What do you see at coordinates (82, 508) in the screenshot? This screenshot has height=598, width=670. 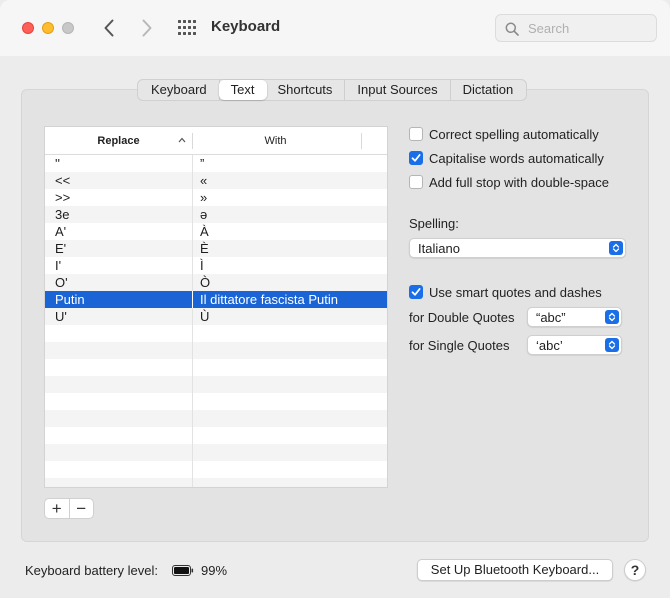 I see `remove-button: −` at bounding box center [82, 508].